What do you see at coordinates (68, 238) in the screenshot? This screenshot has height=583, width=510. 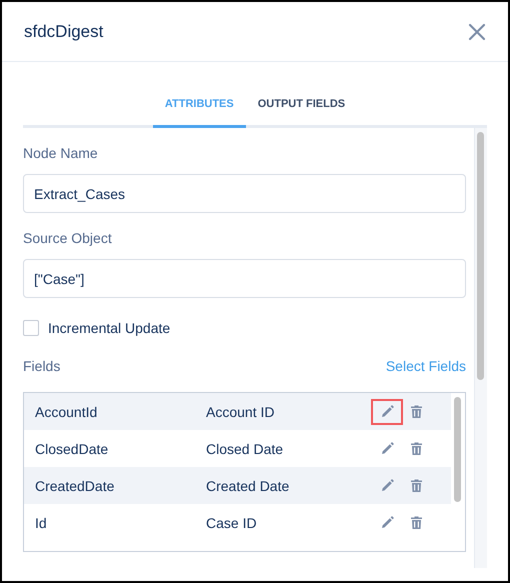 I see `field-label: Source Object` at bounding box center [68, 238].